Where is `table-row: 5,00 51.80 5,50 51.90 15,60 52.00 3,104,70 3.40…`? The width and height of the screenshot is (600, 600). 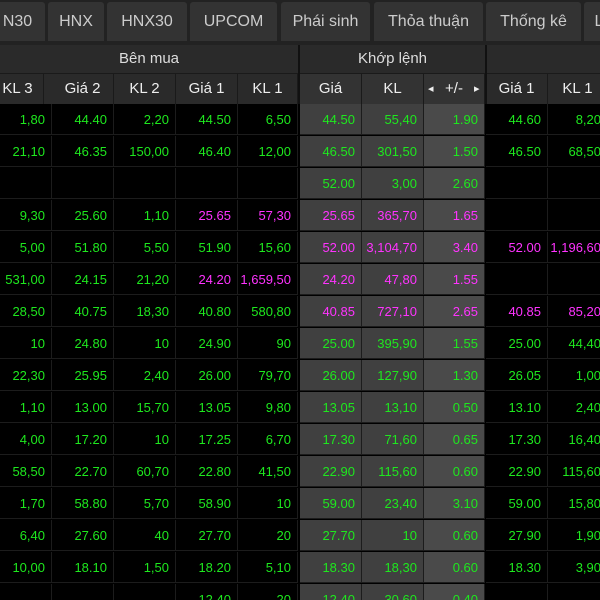
table-row: 5,00 51.80 5,50 51.90 15,60 52.00 3,104,70 3.40… is located at coordinates (300, 247).